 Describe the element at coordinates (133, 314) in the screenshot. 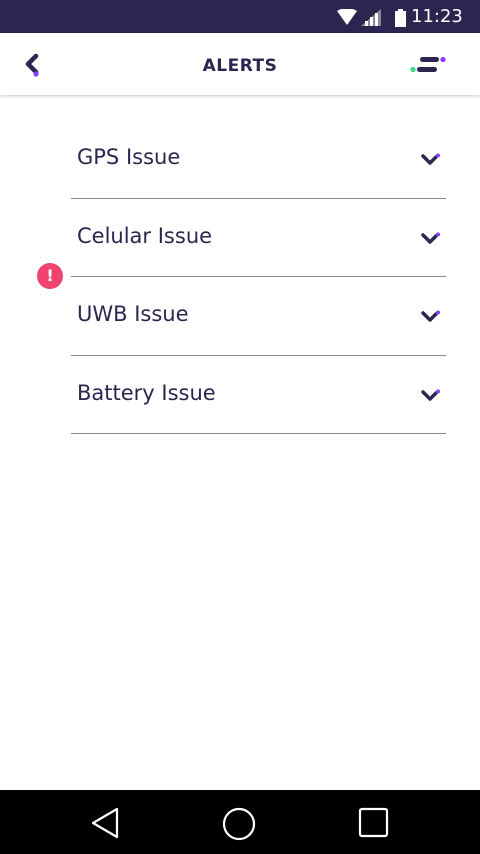

I see `alert-label: UWB Issue` at that location.